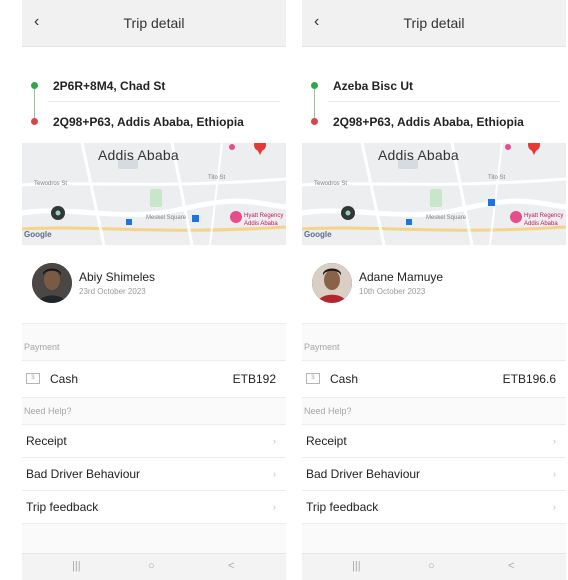  I want to click on pickup-address: Azeba Bisc Ut, so click(373, 86).